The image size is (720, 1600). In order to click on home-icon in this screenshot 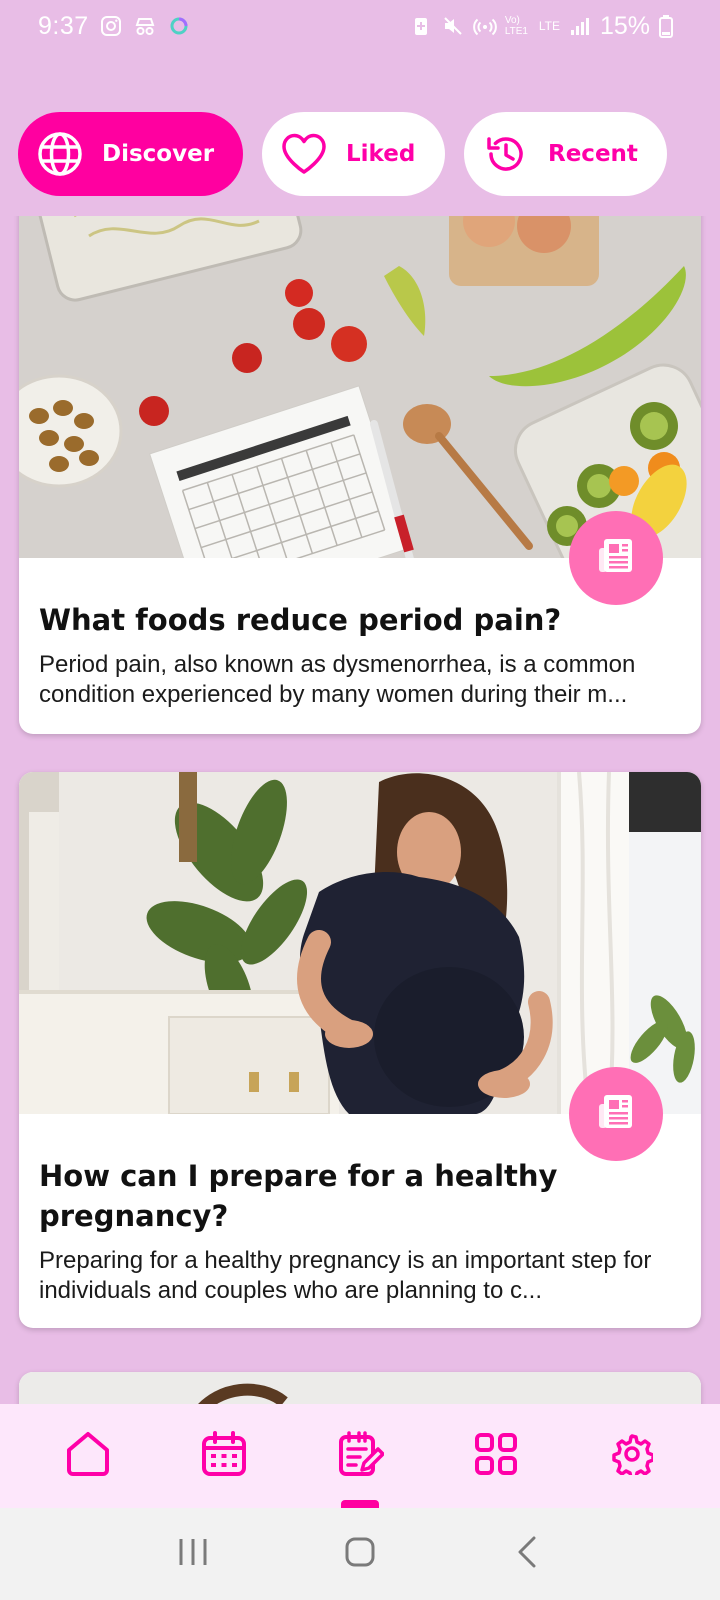, I will do `click(88, 1456)`.